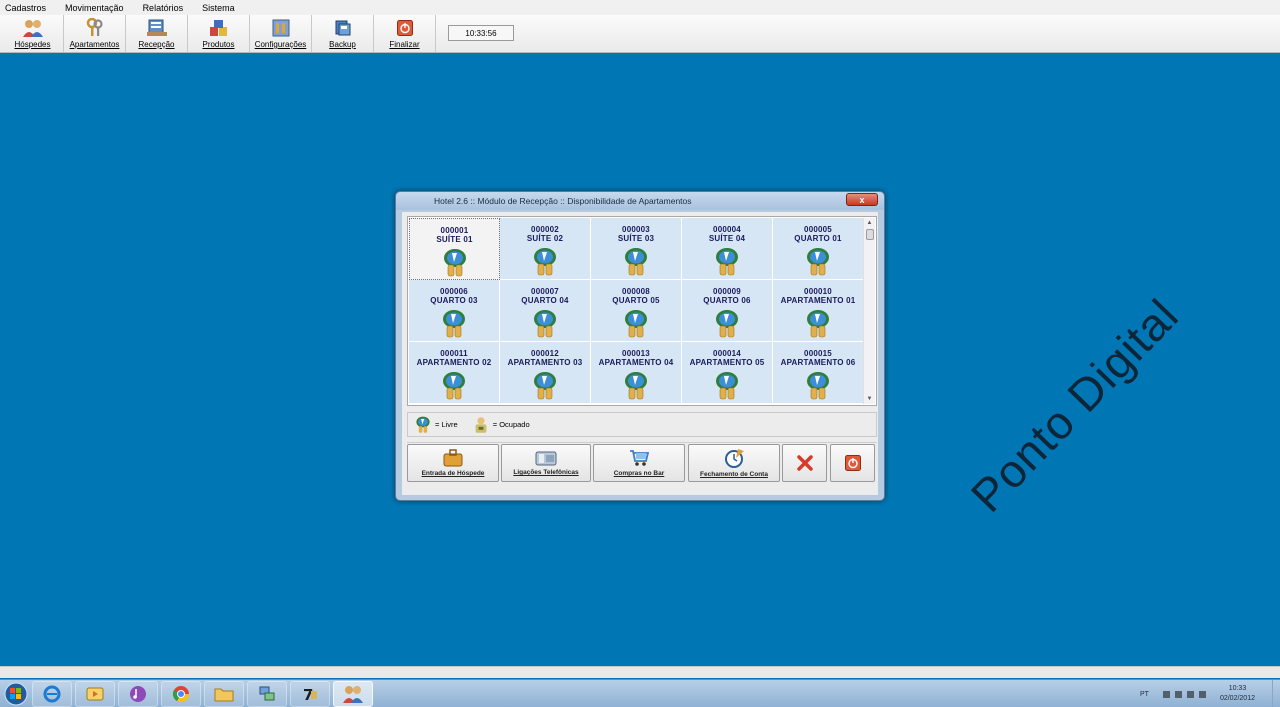 Image resolution: width=1280 pixels, height=707 pixels. Describe the element at coordinates (481, 424) in the screenshot. I see `room-occupied-icon` at that location.